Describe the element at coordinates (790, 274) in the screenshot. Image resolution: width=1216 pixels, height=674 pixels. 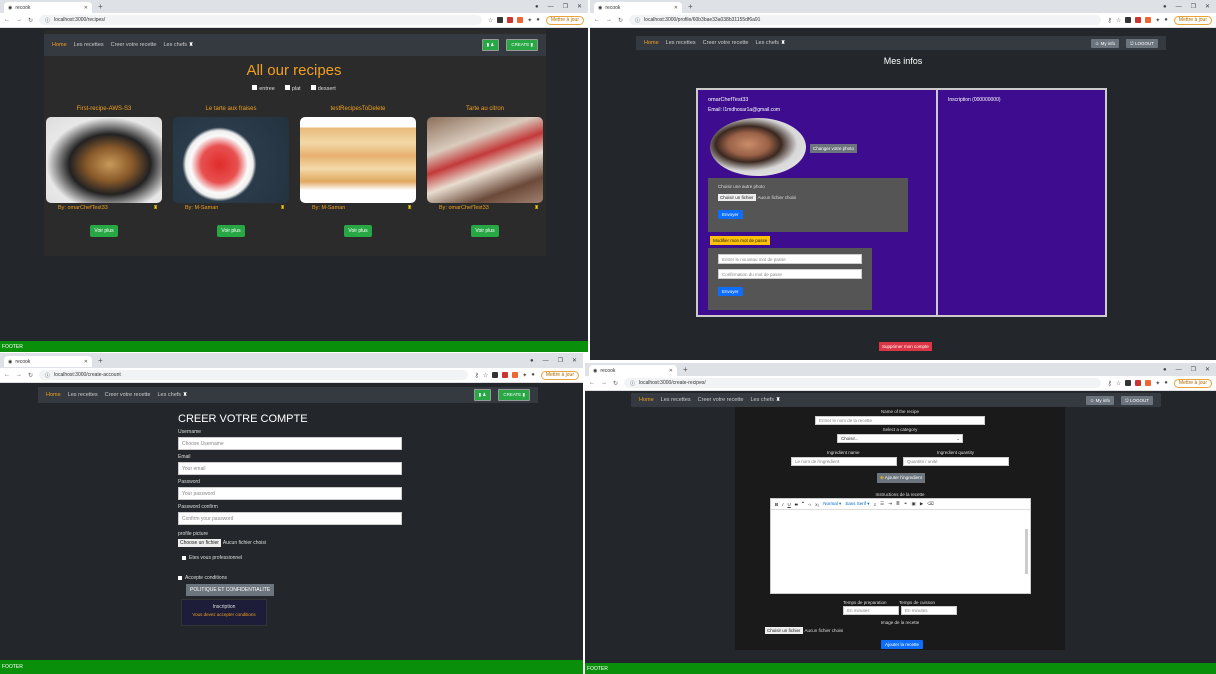
I see `confirm-password-input: Confirmation du mot de passe` at that location.